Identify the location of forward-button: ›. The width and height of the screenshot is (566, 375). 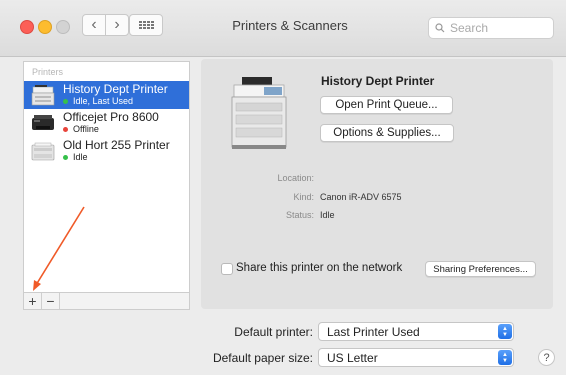
(117, 25).